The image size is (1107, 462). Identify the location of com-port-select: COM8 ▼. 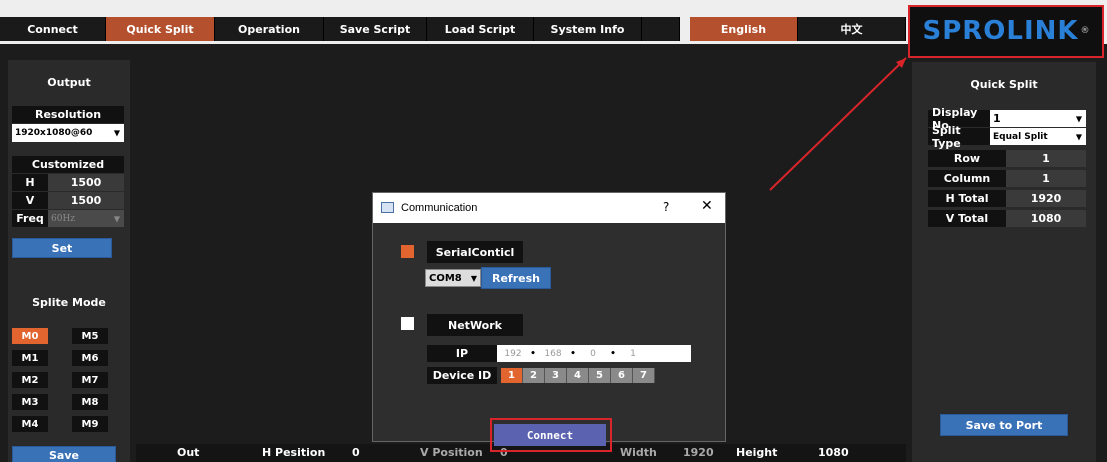
(453, 278).